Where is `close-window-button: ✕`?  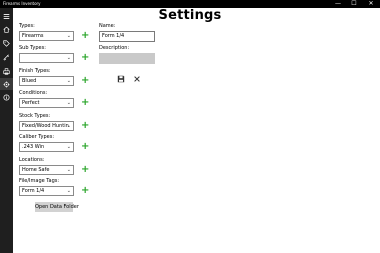
close-window-button: ✕ is located at coordinates (371, 4).